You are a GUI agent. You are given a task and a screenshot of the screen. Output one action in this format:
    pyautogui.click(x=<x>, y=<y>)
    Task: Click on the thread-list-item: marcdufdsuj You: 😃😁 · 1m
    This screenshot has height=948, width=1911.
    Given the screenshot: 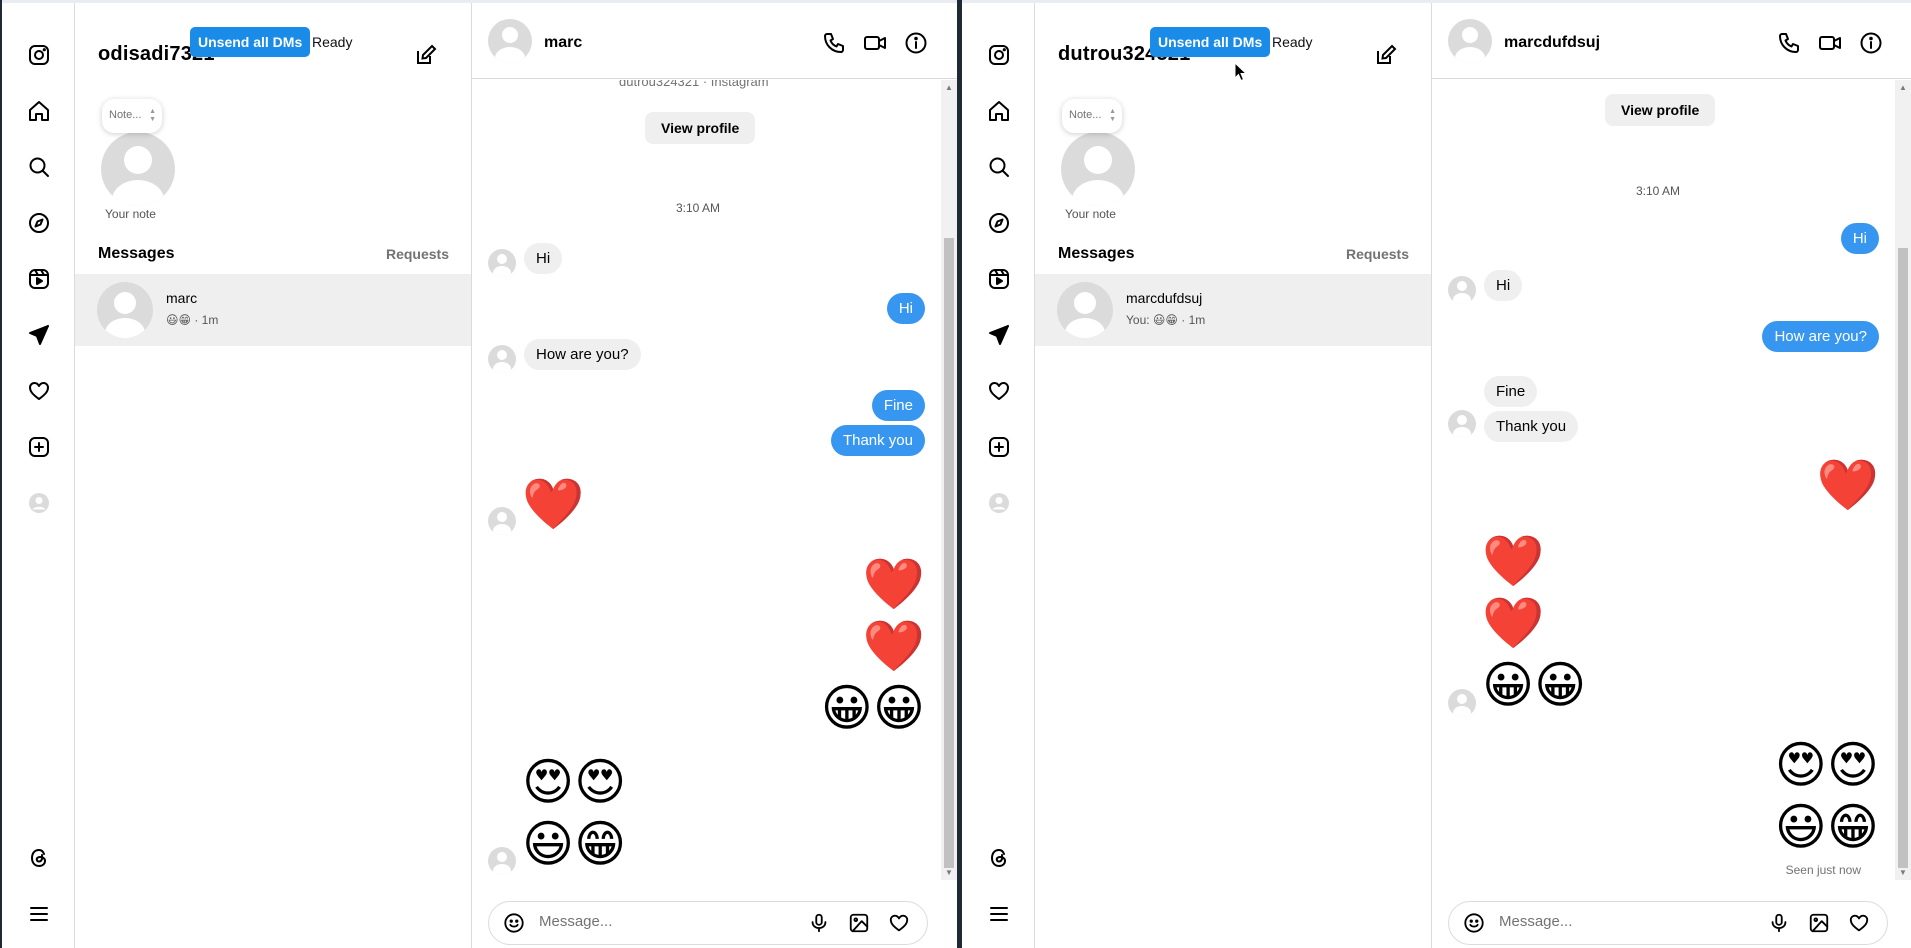 What is the action you would take?
    pyautogui.click(x=1233, y=310)
    